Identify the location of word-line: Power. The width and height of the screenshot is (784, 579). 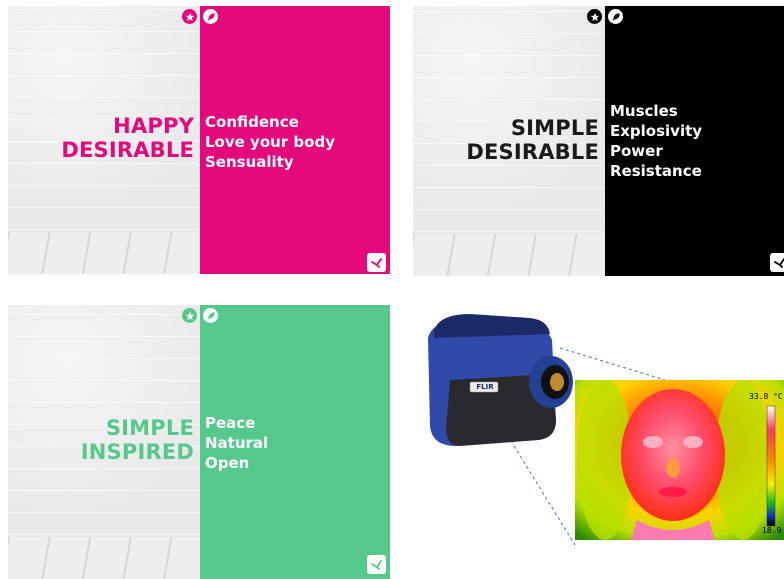
(636, 151).